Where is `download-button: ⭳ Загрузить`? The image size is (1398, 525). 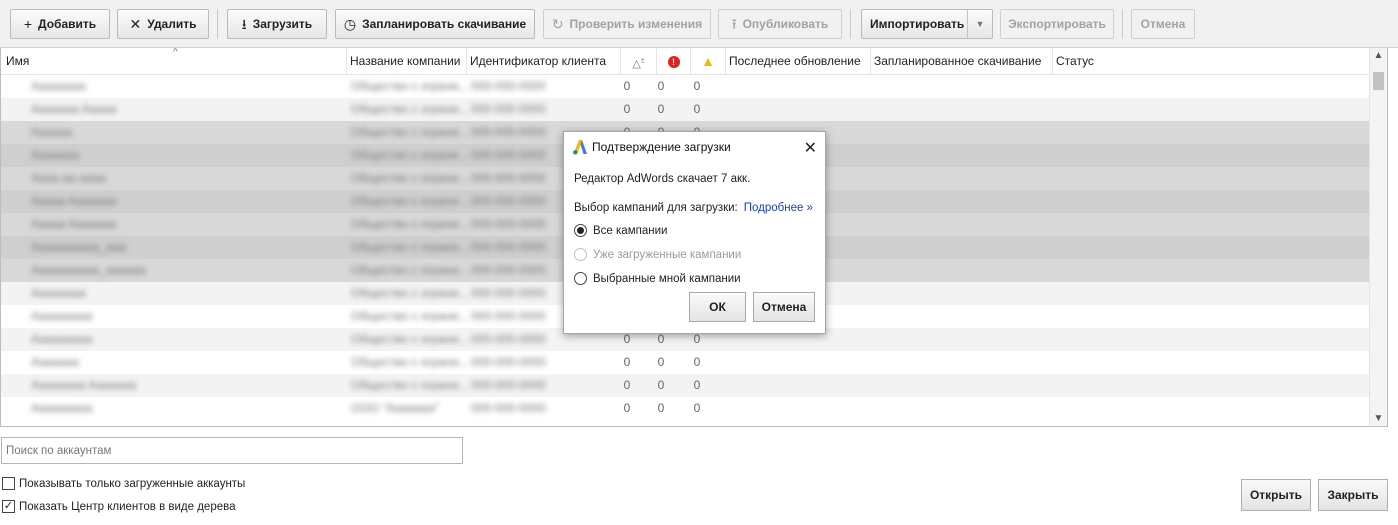
download-button: ⭳ Загрузить is located at coordinates (277, 24).